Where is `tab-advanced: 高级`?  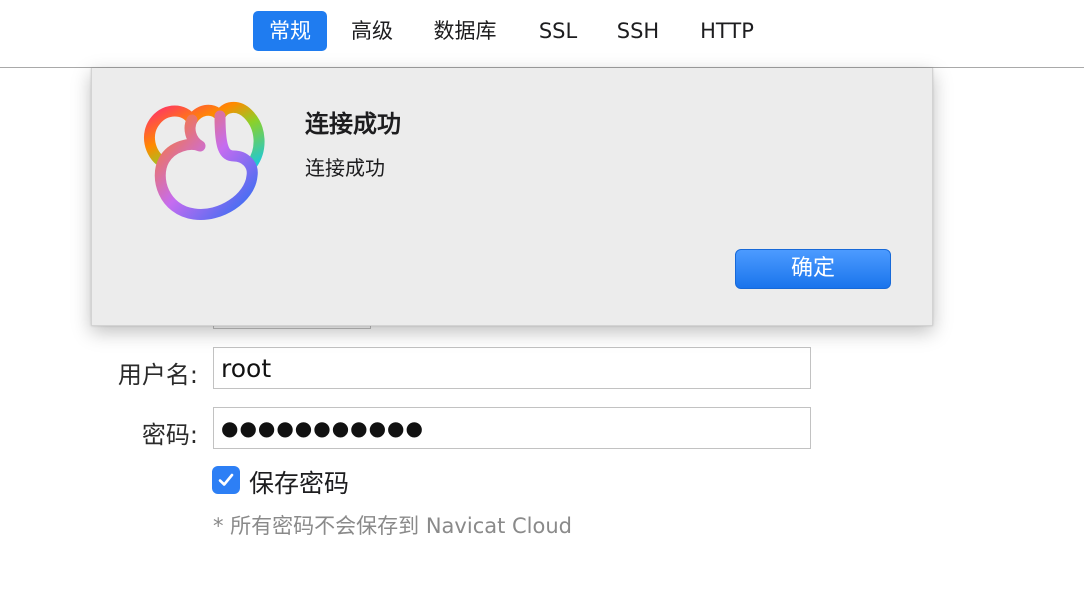 tab-advanced: 高级 is located at coordinates (372, 31).